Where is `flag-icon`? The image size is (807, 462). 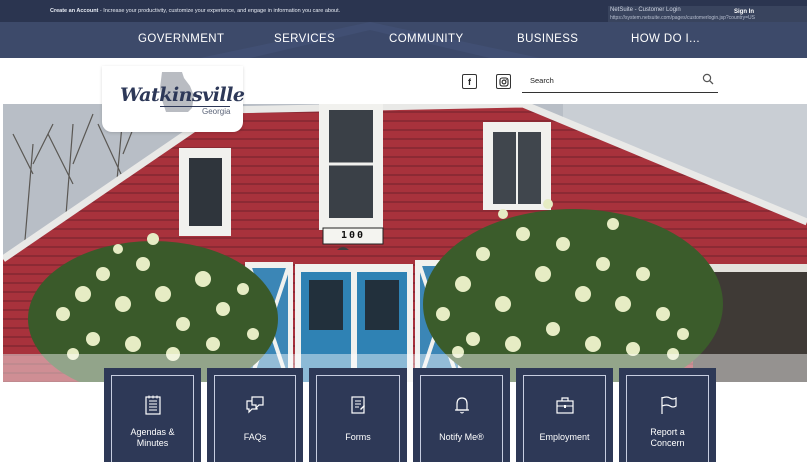
flag-icon is located at coordinates (668, 405).